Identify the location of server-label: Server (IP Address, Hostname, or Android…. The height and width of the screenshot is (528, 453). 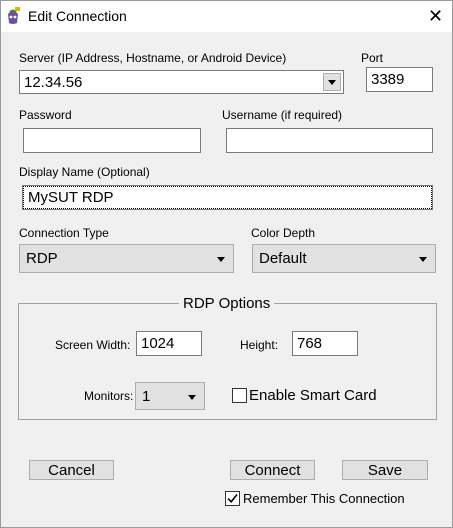
(153, 58).